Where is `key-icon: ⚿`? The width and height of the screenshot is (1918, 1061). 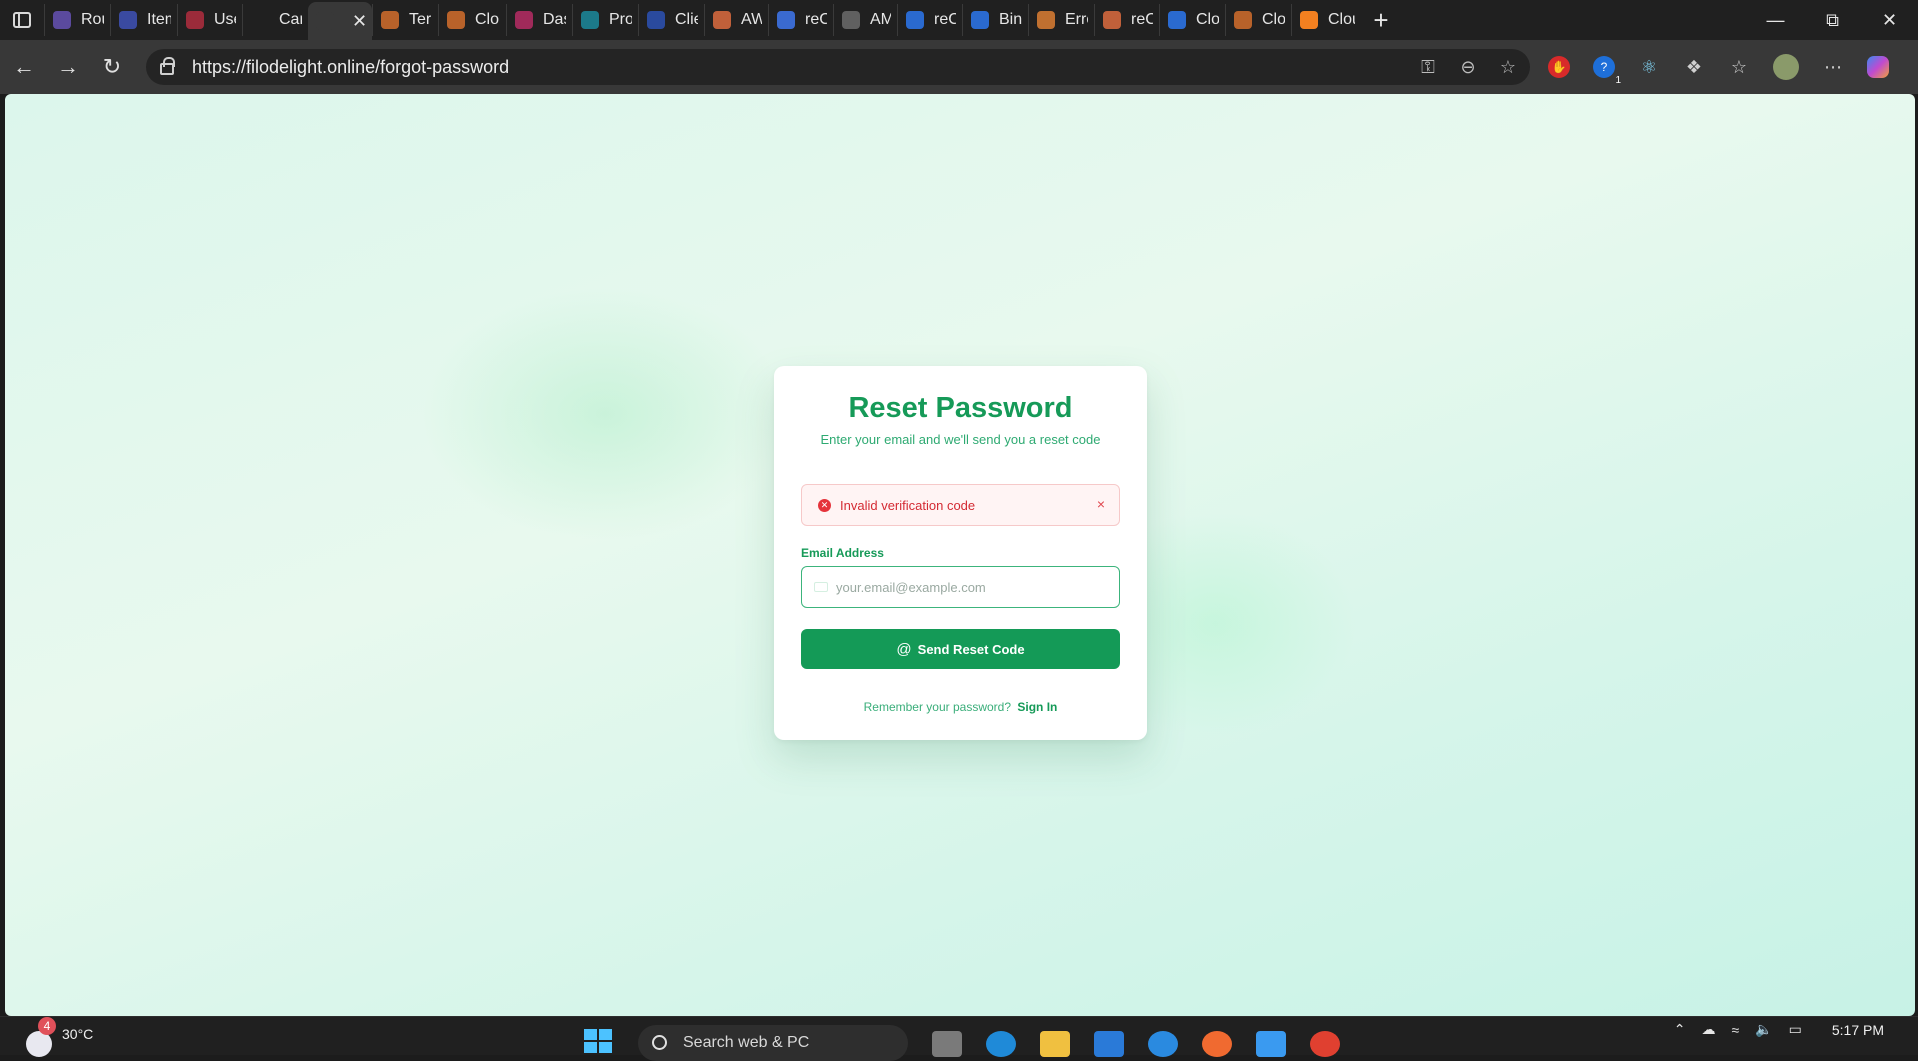
key-icon: ⚿ is located at coordinates (1428, 67).